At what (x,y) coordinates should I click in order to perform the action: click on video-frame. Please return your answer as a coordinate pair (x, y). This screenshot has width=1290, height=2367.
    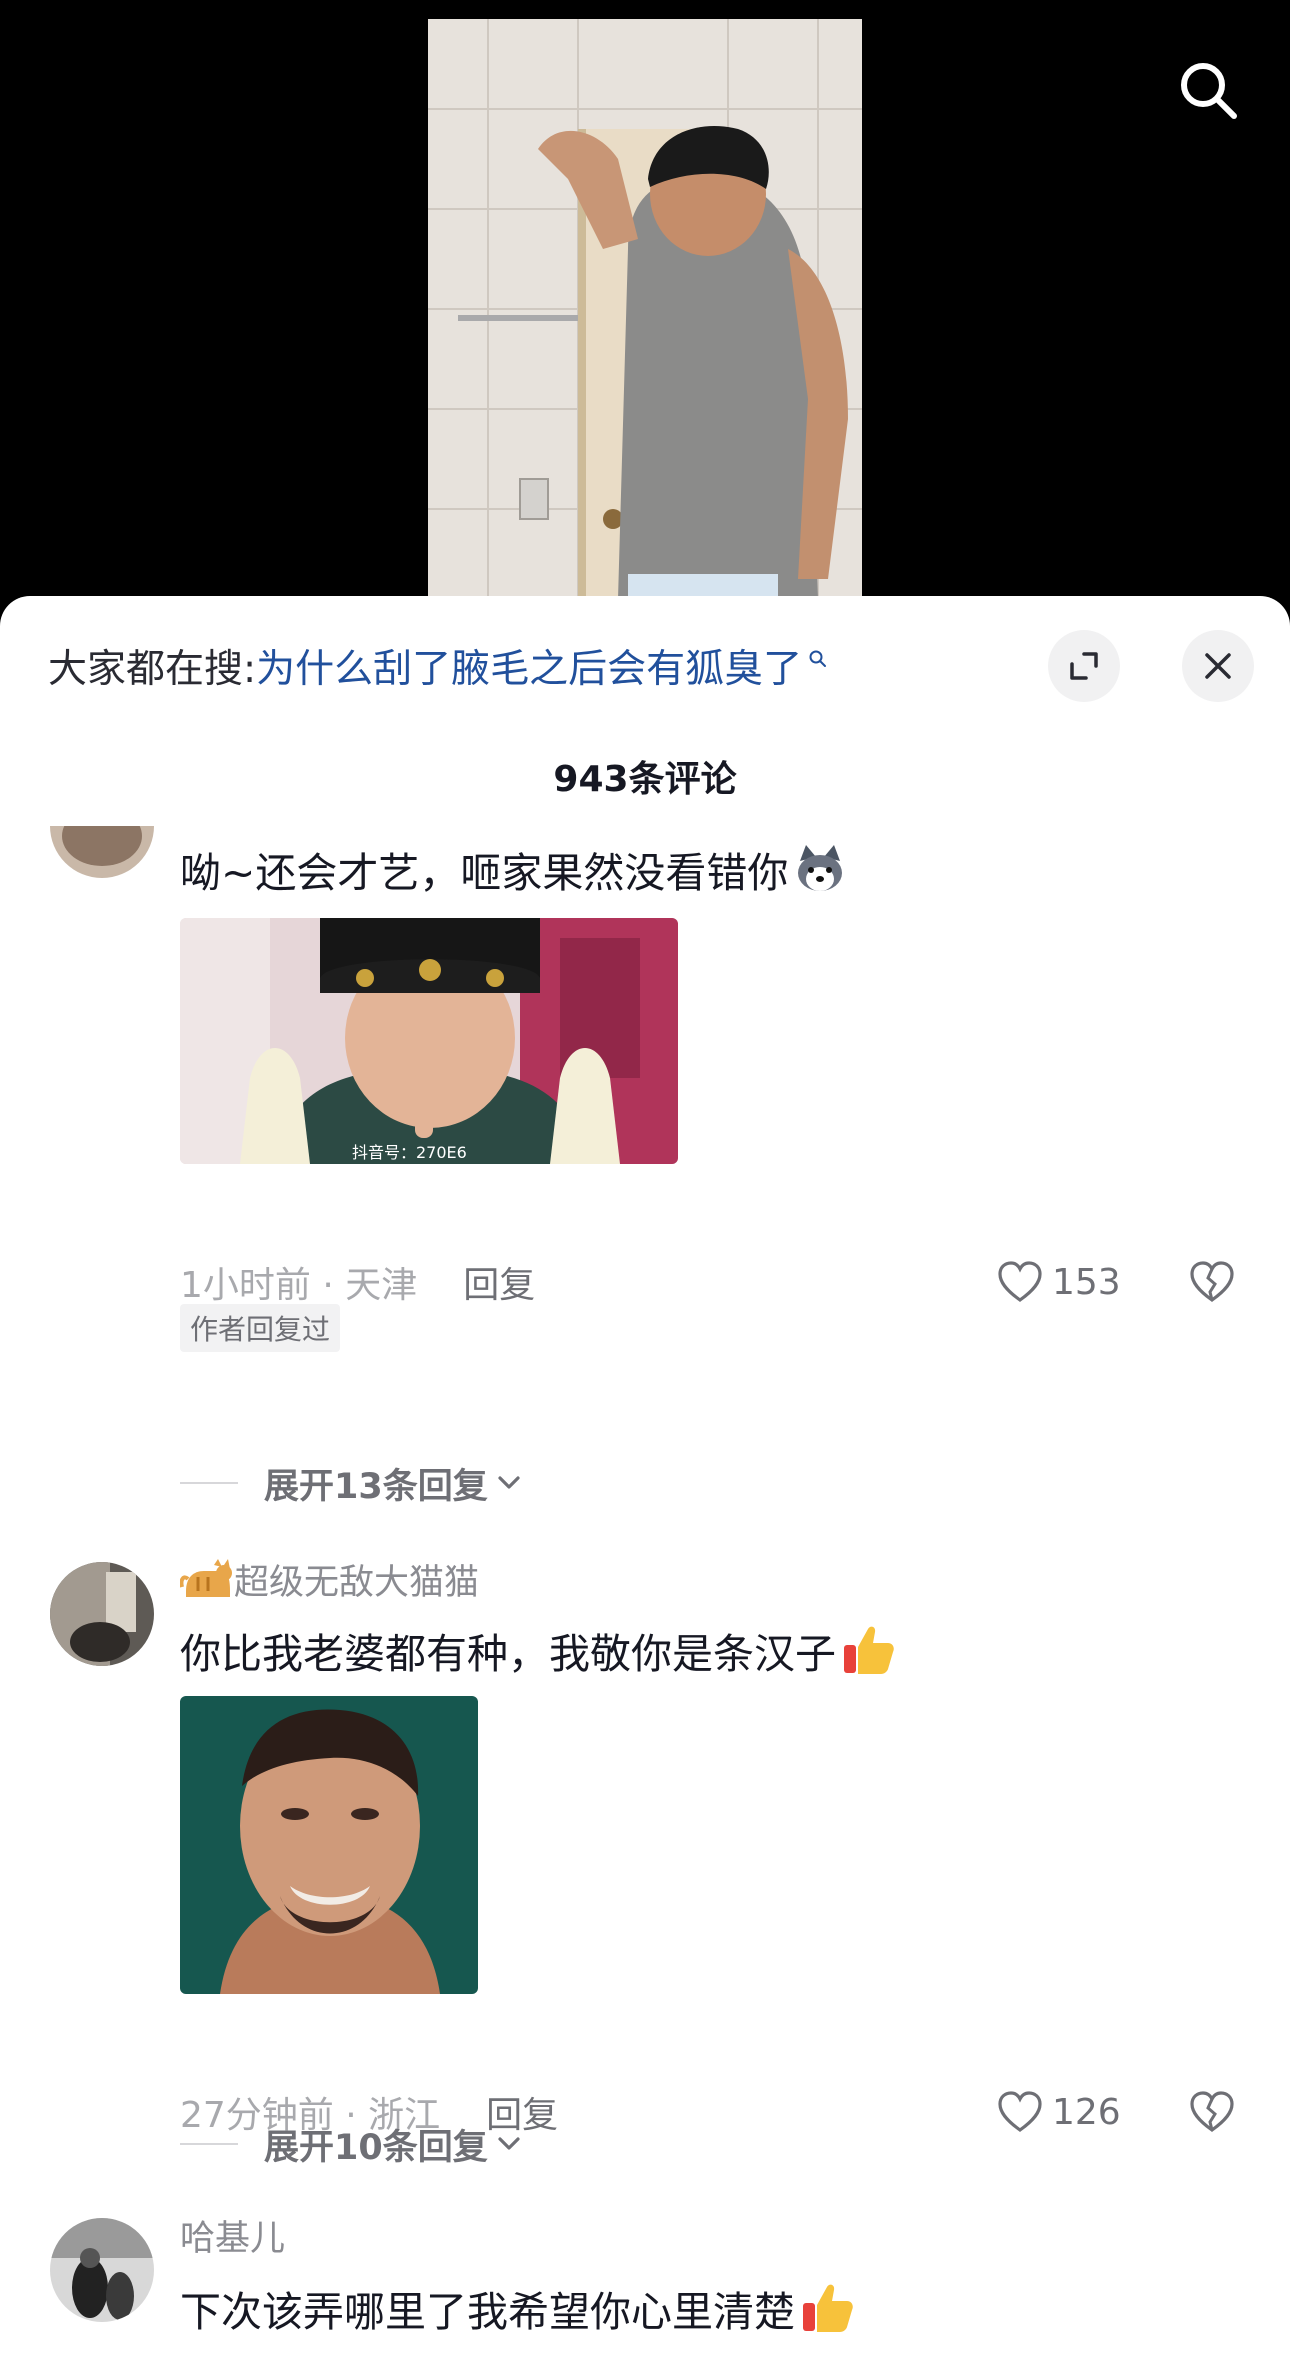
    Looking at the image, I should click on (645, 309).